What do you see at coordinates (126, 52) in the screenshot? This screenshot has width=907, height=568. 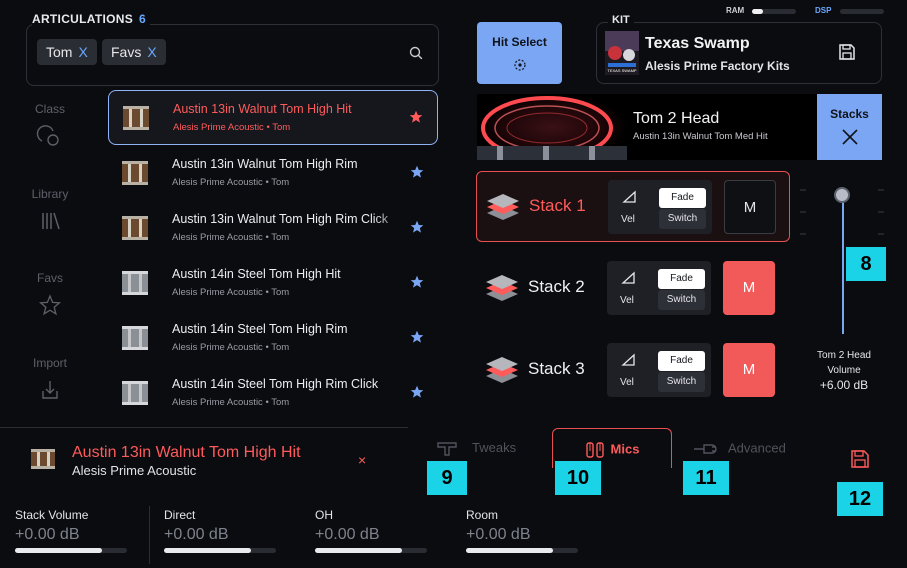 I see `filter-tag-label: Favs` at bounding box center [126, 52].